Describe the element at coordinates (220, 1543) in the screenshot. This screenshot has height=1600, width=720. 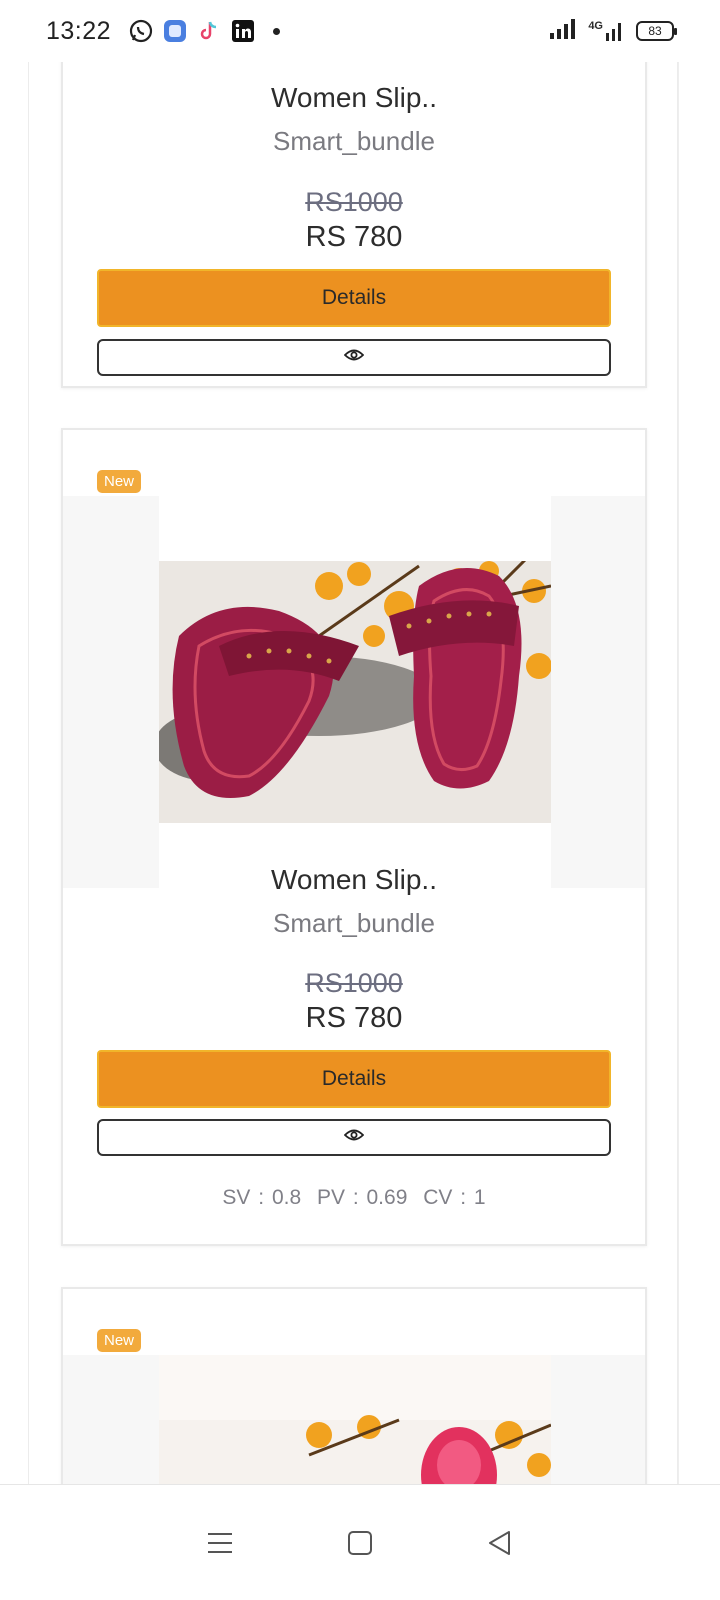
I see `menu-icon` at that location.